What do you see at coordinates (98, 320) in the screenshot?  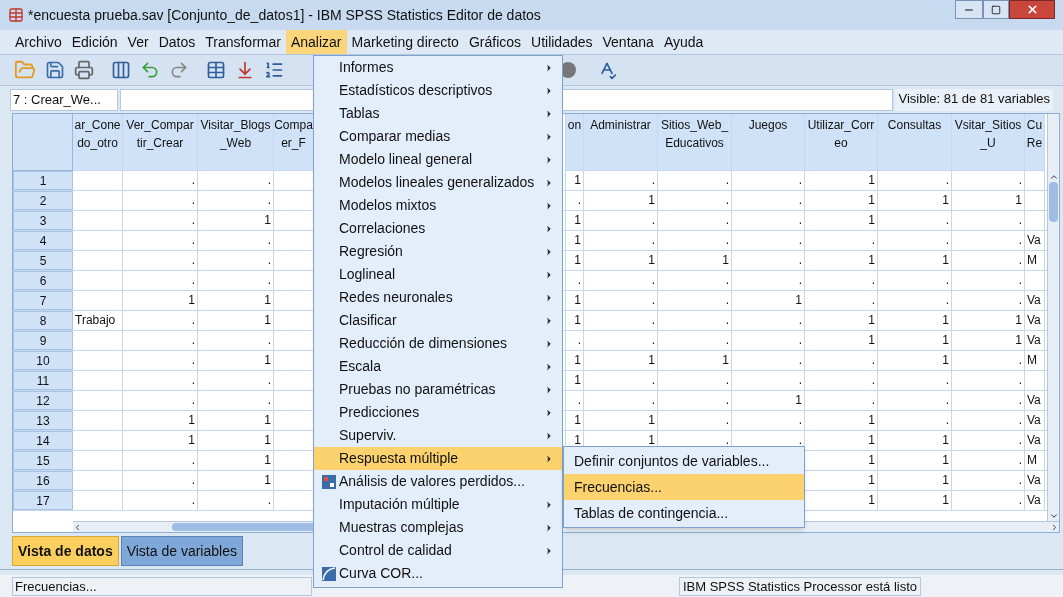 I see `table-cell: Trabajo` at bounding box center [98, 320].